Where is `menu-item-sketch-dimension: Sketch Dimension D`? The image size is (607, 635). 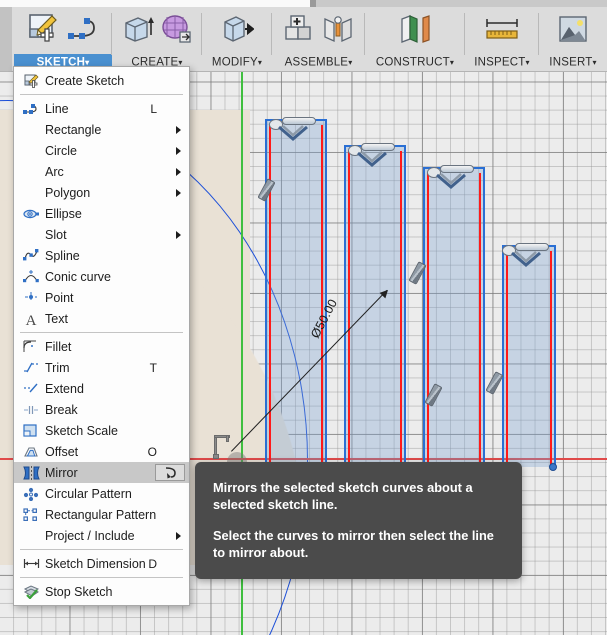
menu-item-sketch-dimension: Sketch Dimension D is located at coordinates (101, 563).